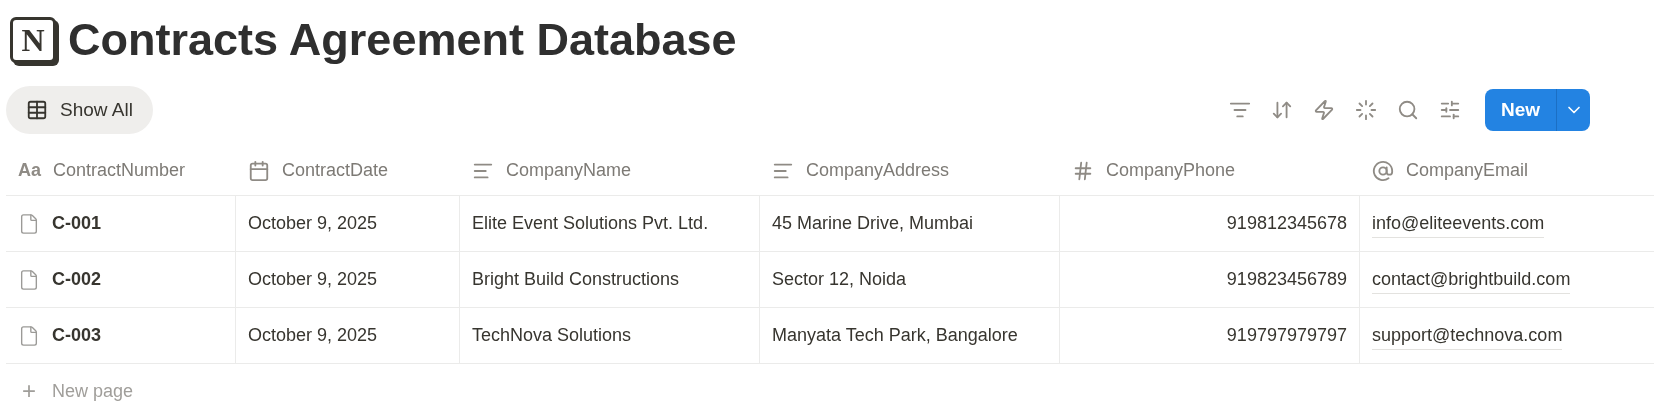 Image resolution: width=1660 pixels, height=420 pixels. What do you see at coordinates (895, 335) in the screenshot?
I see `table-cell-text: Manyata Tech Park, Bangalore` at bounding box center [895, 335].